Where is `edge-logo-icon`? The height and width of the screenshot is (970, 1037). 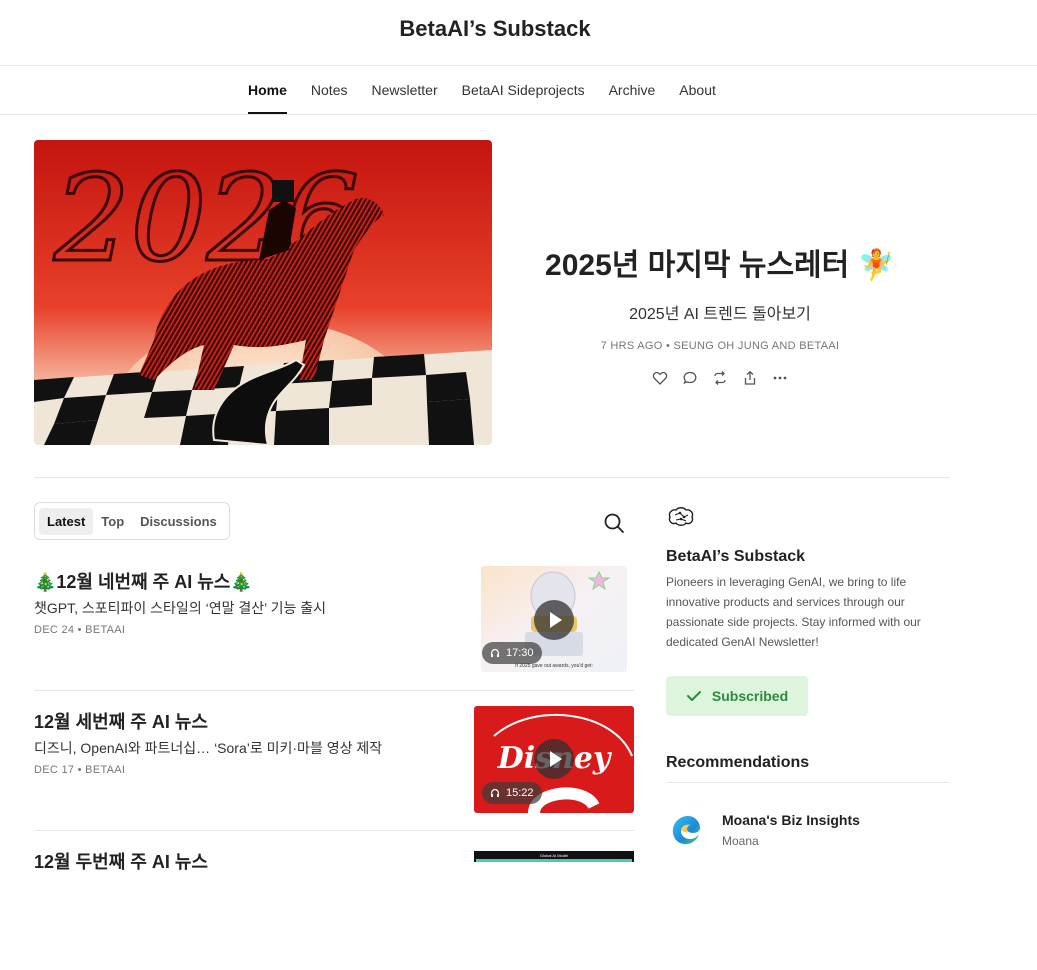
edge-logo-icon is located at coordinates (686, 830).